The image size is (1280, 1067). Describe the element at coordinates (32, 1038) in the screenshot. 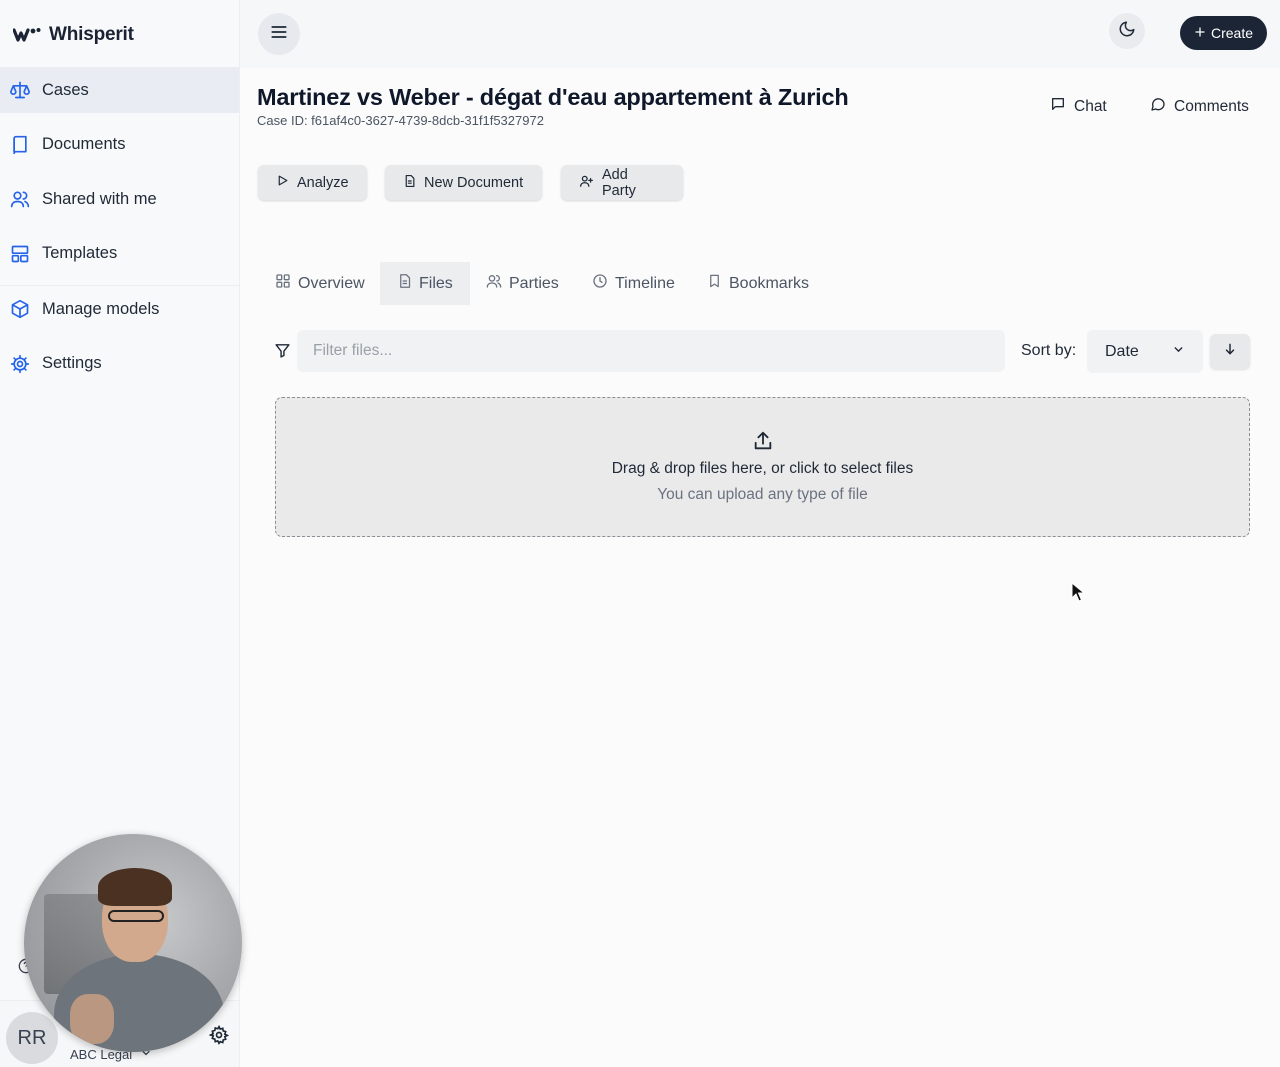

I see `avatar: RR` at that location.